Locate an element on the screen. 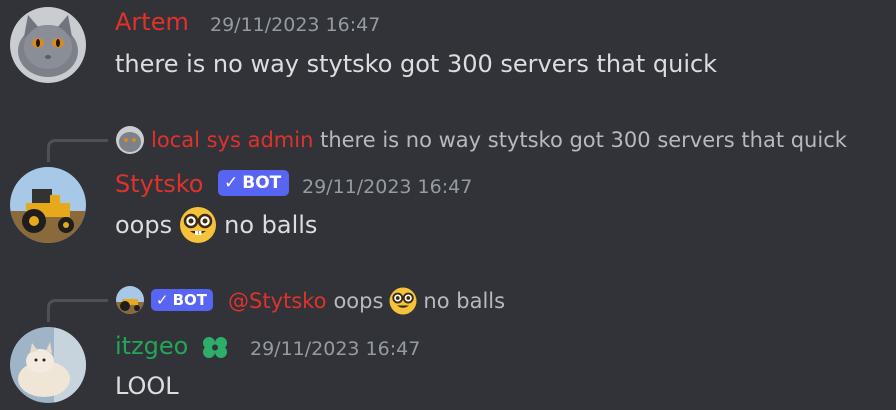  message-content: LOOL is located at coordinates (147, 386).